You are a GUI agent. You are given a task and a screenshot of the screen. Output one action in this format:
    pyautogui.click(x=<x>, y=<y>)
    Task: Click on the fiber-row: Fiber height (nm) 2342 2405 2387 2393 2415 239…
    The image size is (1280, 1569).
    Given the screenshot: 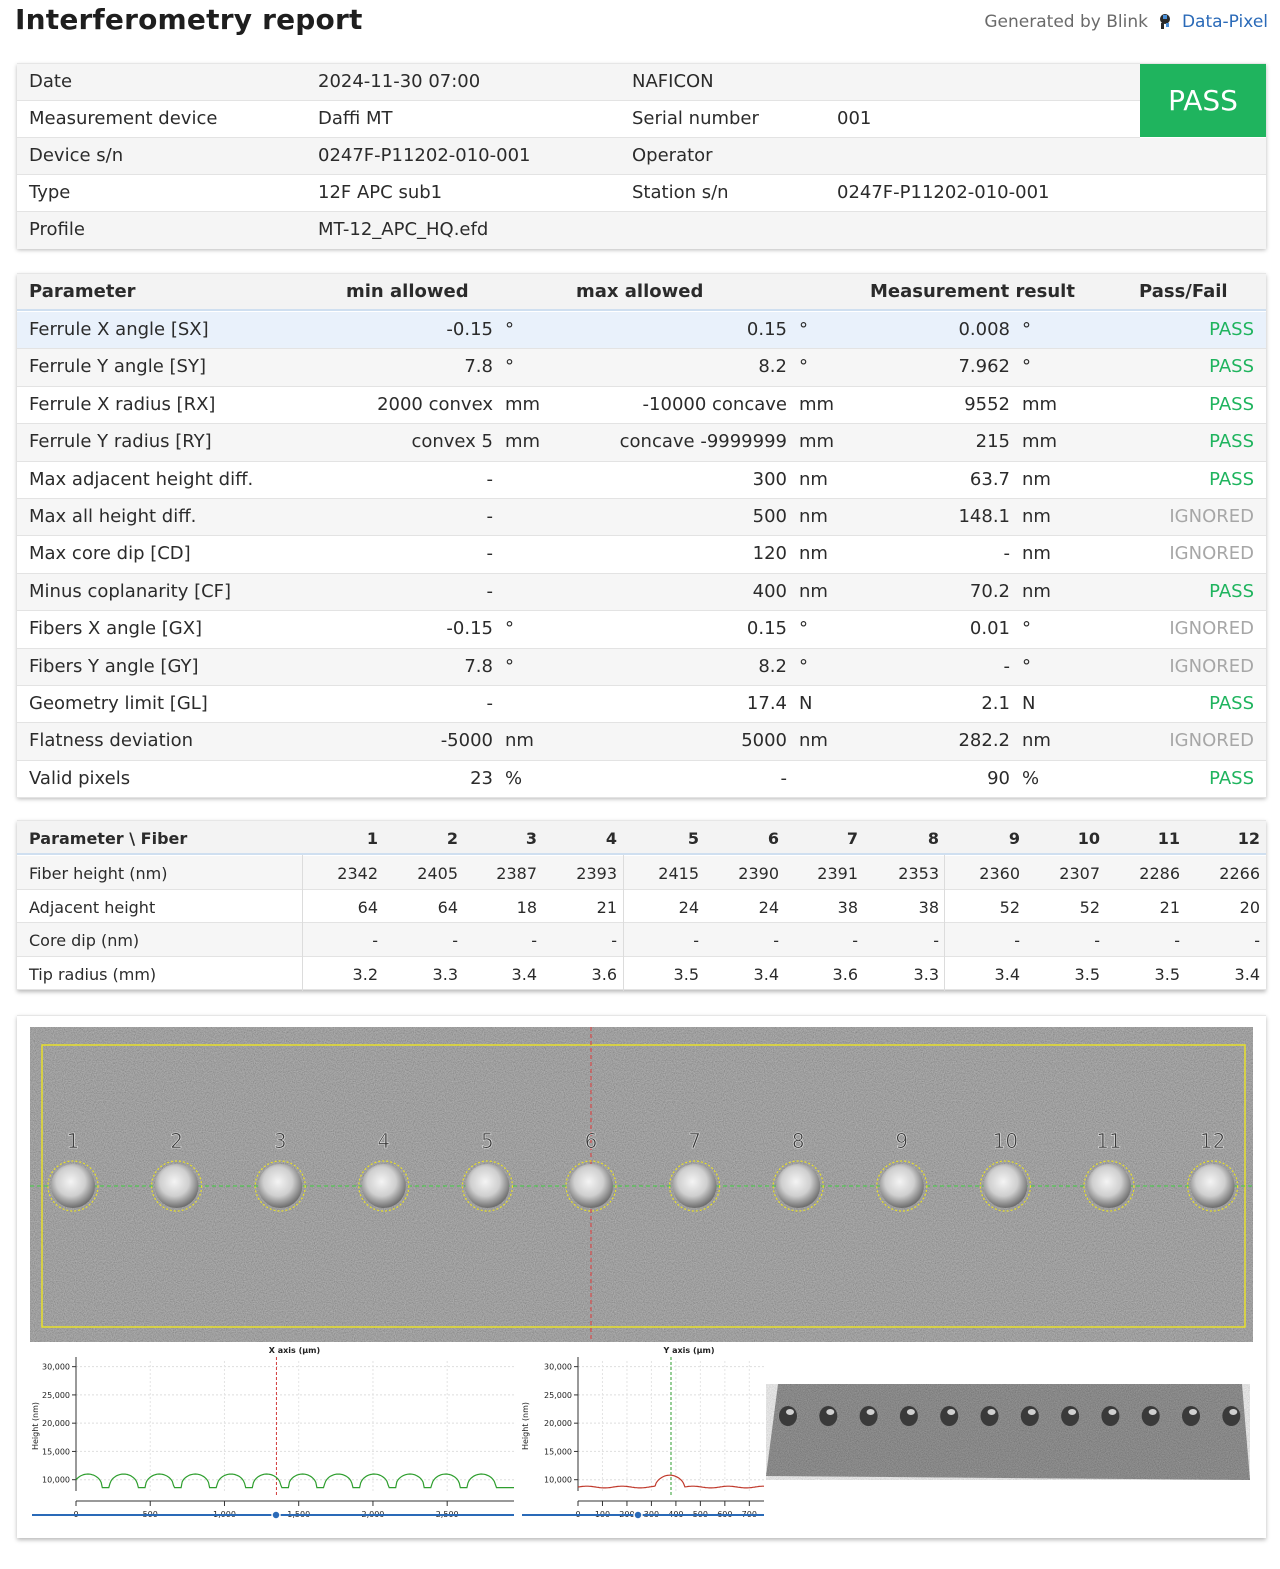 What is the action you would take?
    pyautogui.click(x=641, y=873)
    